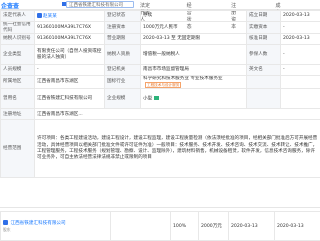 This screenshot has width=320, height=241. I want to click on field-value: 赵某某, so click(70, 16).